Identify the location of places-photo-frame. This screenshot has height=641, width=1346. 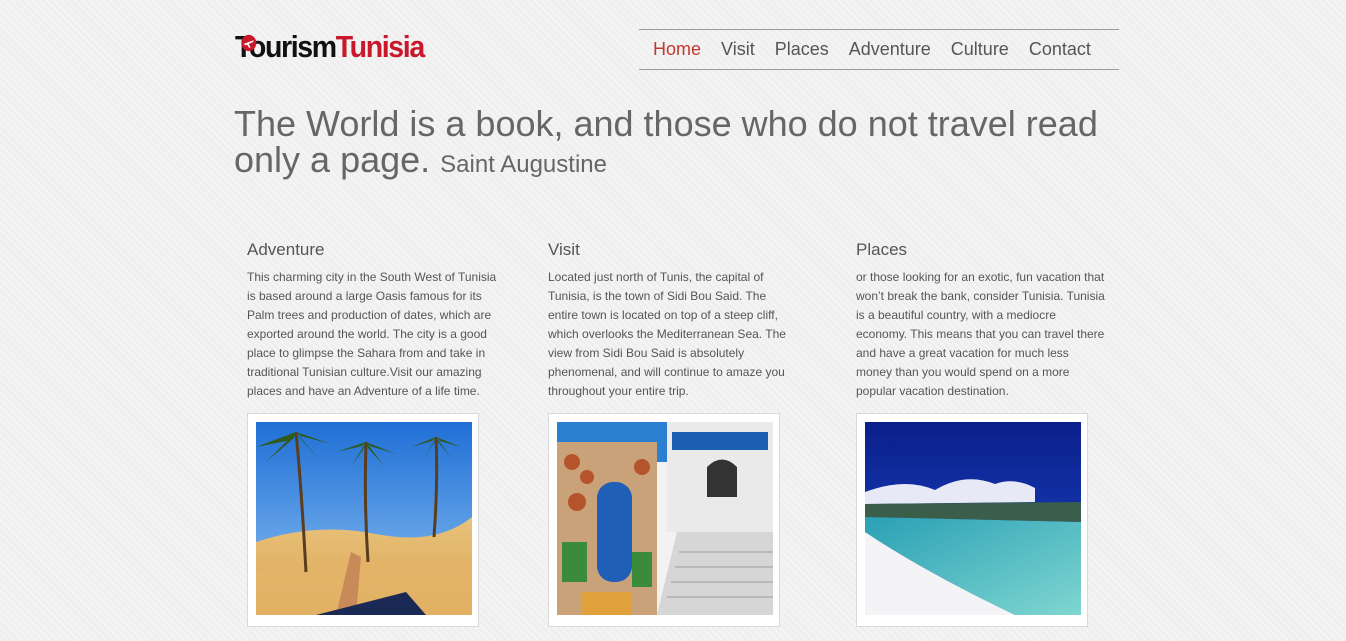
(972, 520).